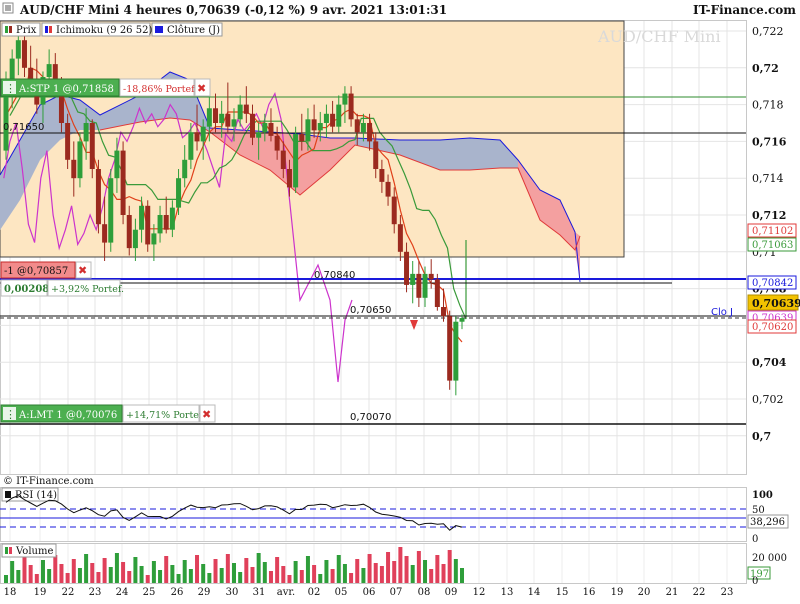  What do you see at coordinates (34, 551) in the screenshot?
I see `svg-text: Volume` at bounding box center [34, 551].